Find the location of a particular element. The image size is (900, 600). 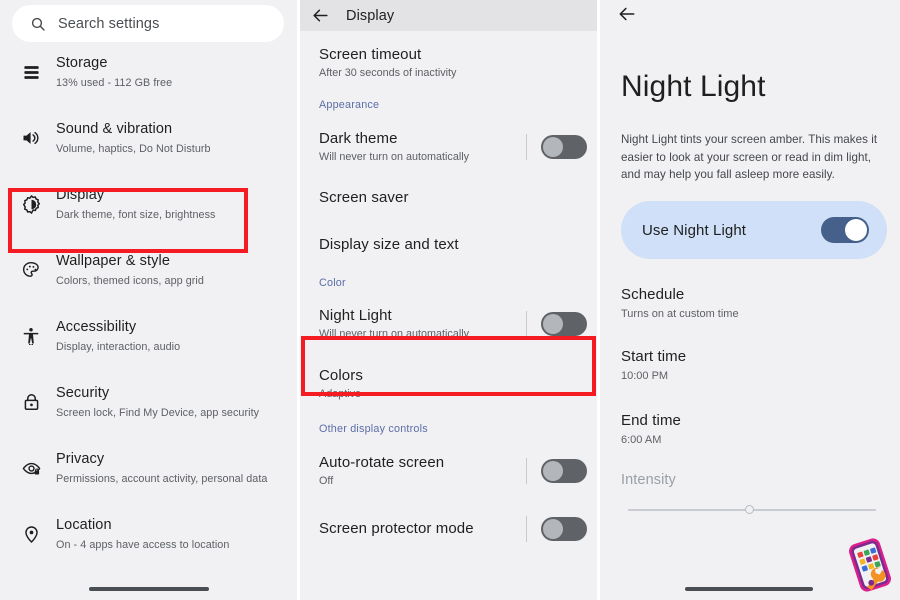

palette-icon is located at coordinates (31, 270).